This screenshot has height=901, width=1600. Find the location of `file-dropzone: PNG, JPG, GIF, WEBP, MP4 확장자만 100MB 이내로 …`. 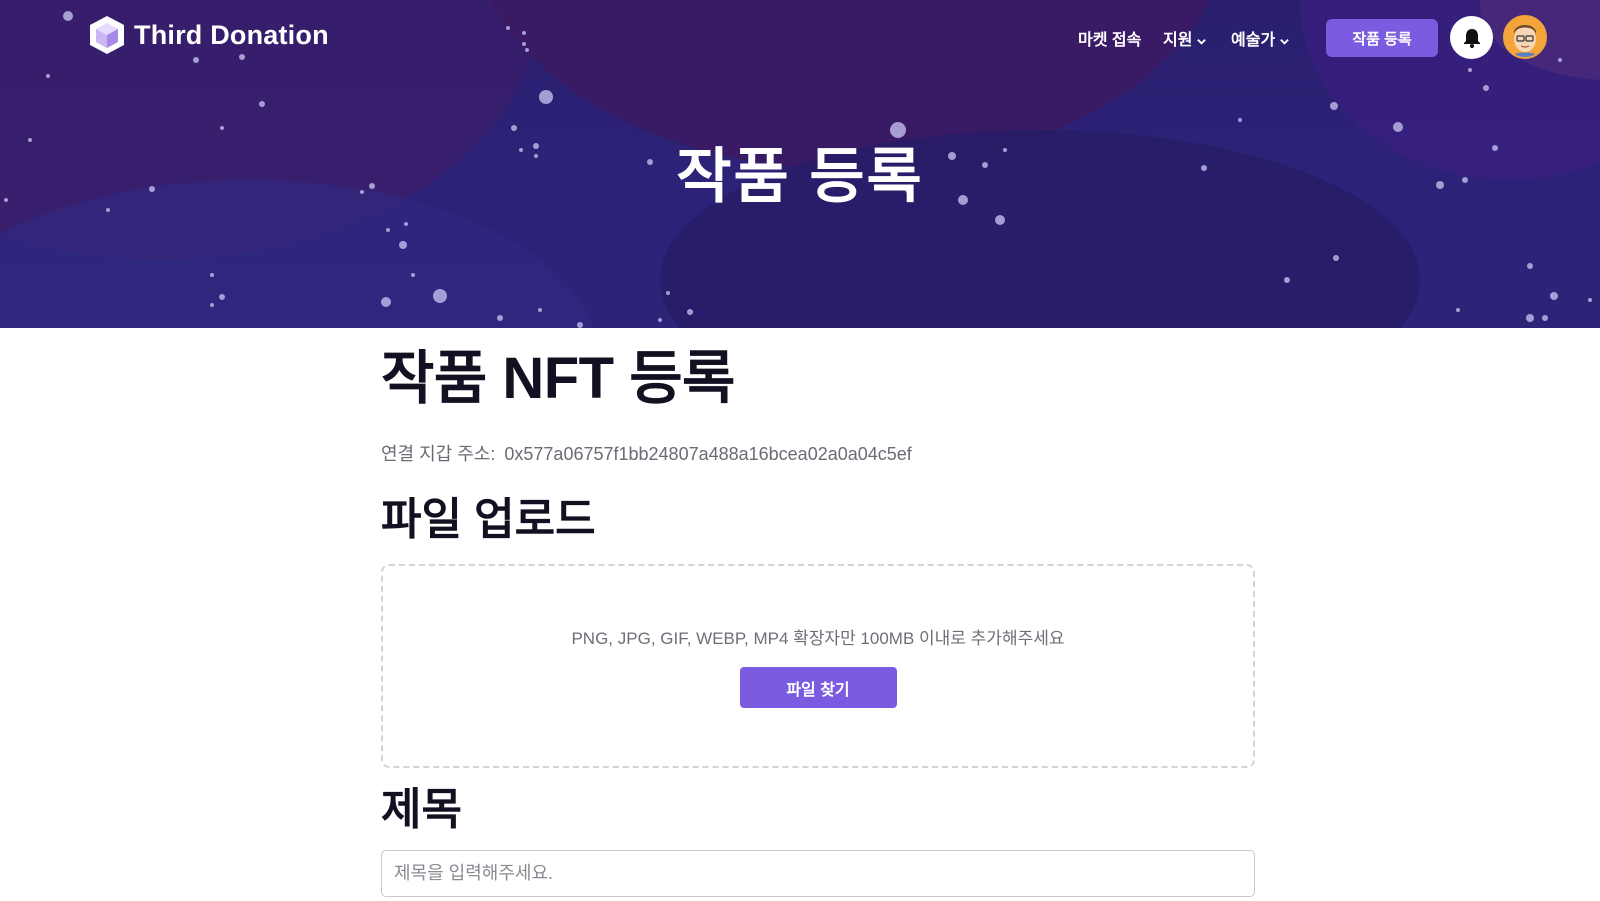

file-dropzone: PNG, JPG, GIF, WEBP, MP4 확장자만 100MB 이내로 … is located at coordinates (818, 666).